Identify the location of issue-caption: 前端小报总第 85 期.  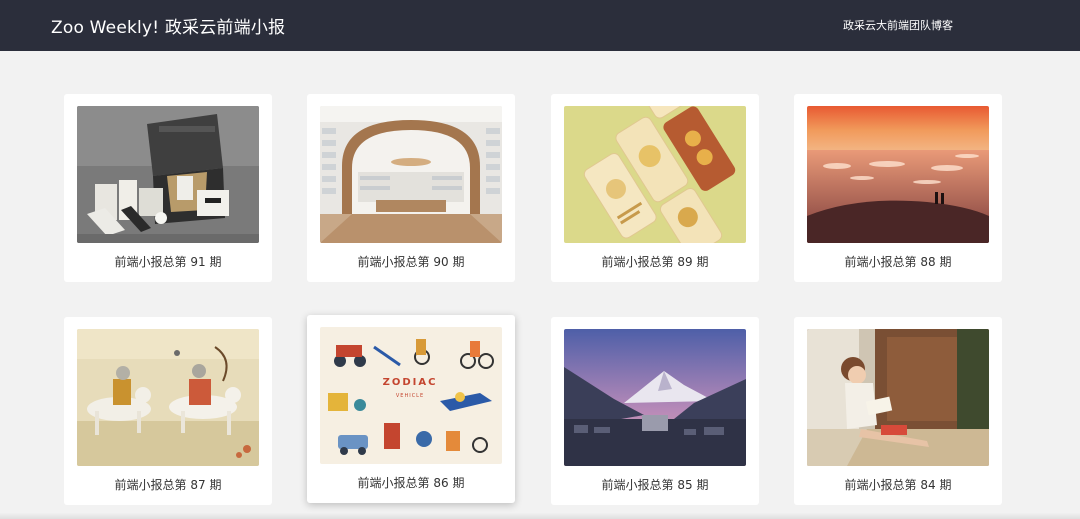
(655, 485).